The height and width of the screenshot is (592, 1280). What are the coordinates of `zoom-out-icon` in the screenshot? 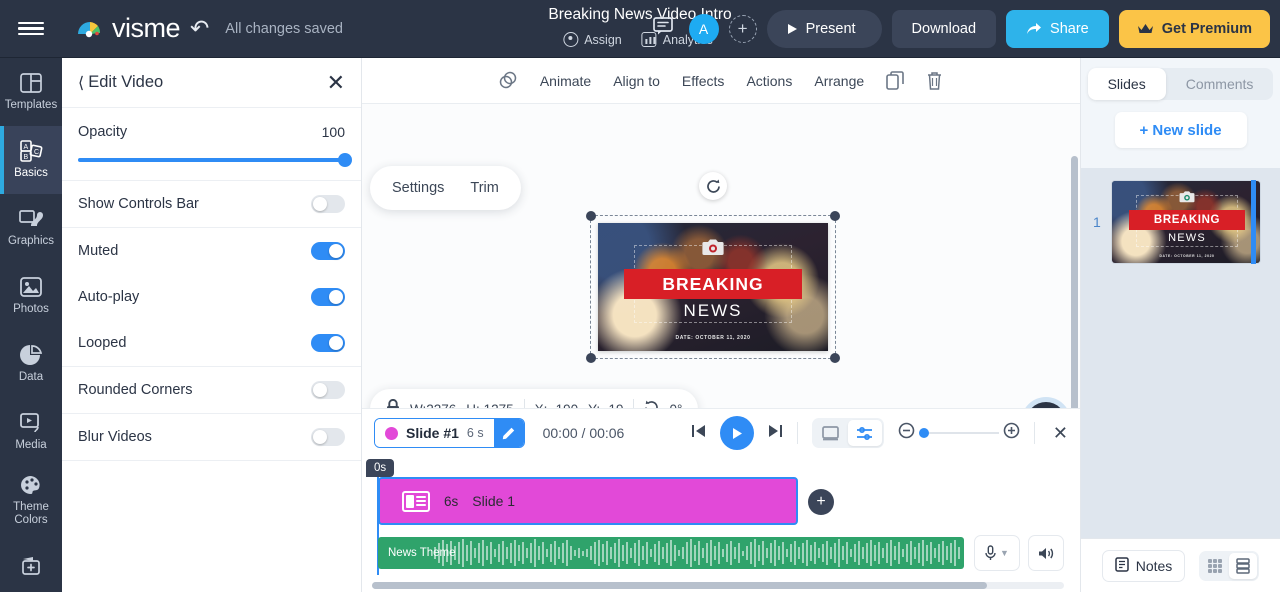 It's located at (906, 433).